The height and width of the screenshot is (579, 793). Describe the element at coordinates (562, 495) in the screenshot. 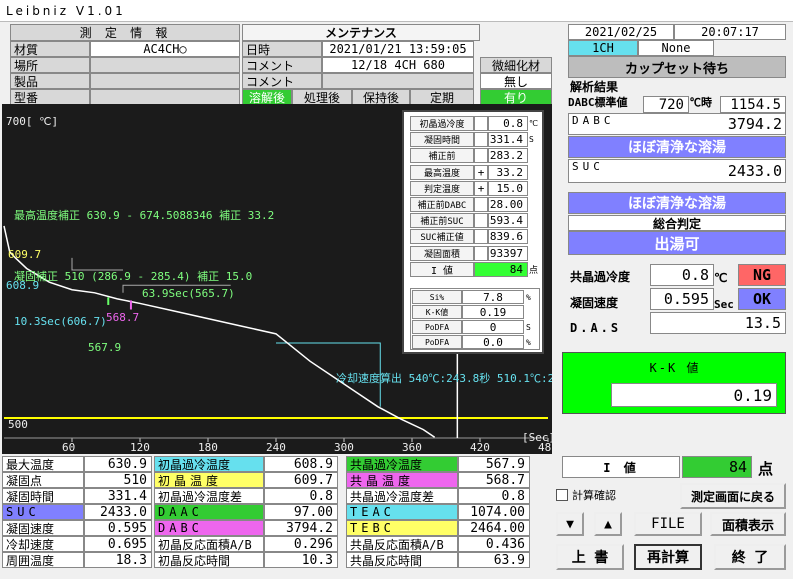

I see `calc-check-checkbox` at that location.